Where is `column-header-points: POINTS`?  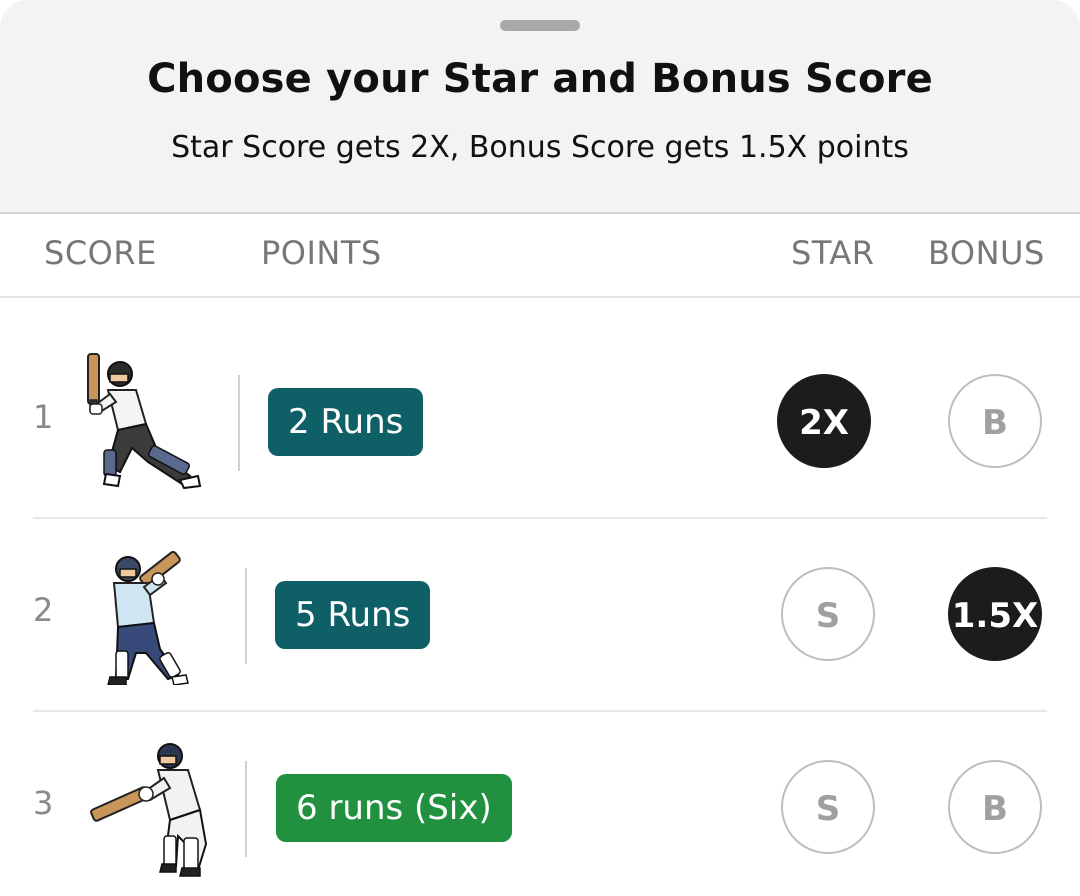
column-header-points: POINTS is located at coordinates (321, 253).